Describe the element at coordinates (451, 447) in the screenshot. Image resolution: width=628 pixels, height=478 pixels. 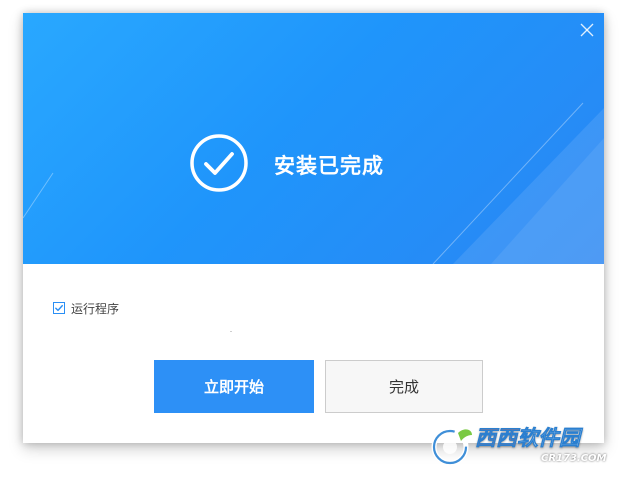
I see `watermark-logo-icon` at that location.